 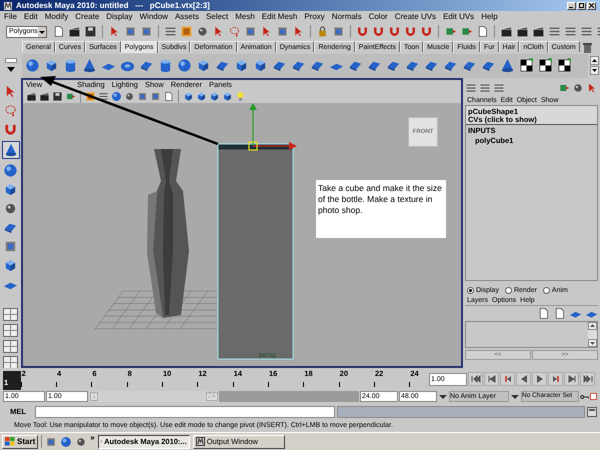 I want to click on shelf-scroll-up-button, so click(x=594, y=60).